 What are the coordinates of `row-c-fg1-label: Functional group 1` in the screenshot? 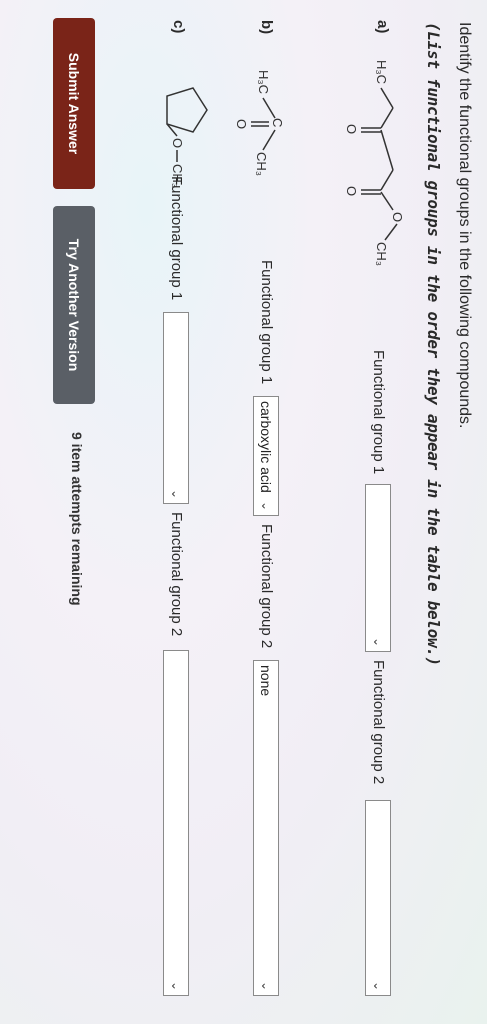 It's located at (176, 238).